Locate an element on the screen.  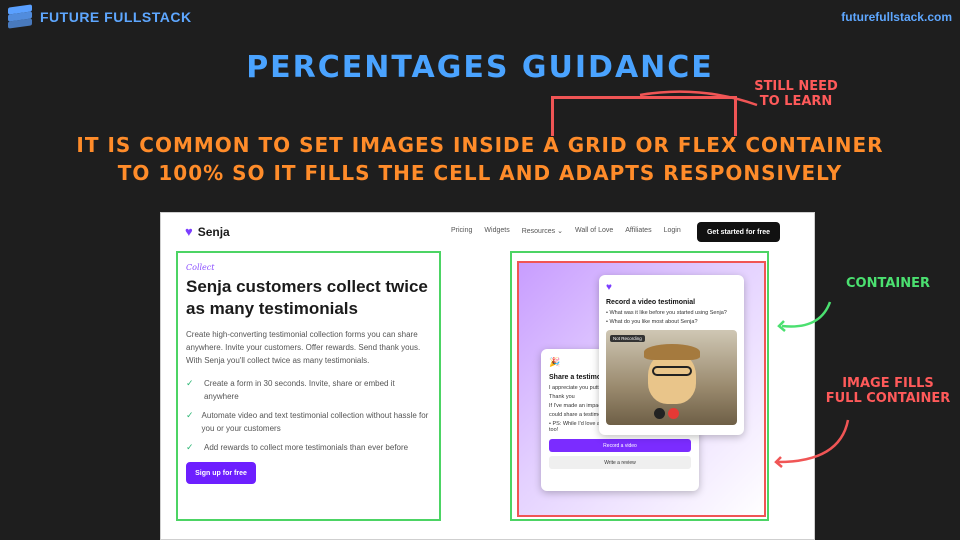
record-video-button: Record a video is located at coordinates (620, 445).